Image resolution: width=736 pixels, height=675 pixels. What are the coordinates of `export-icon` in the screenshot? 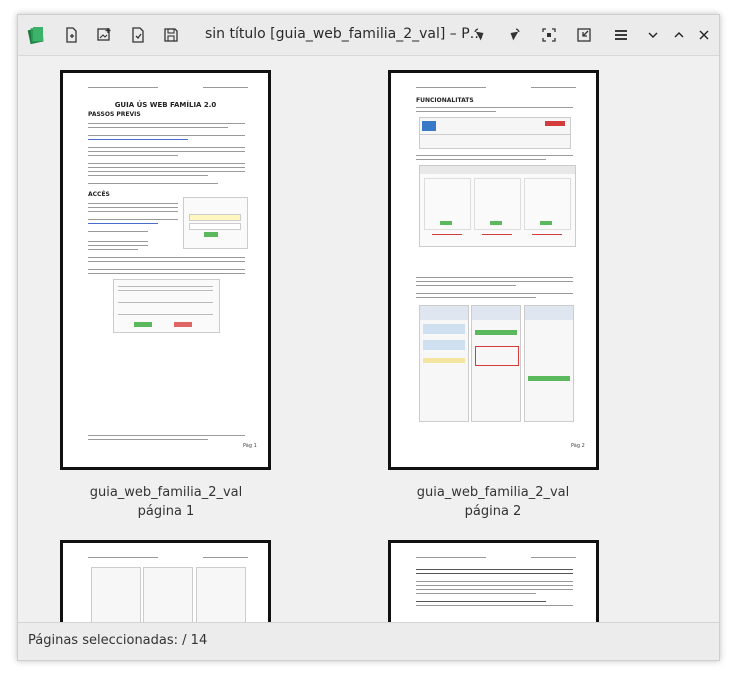 It's located at (138, 35).